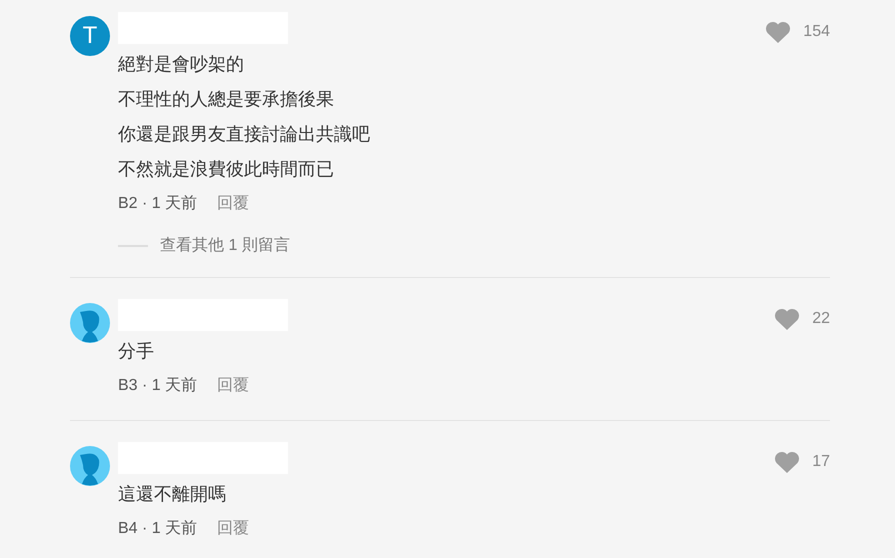 The image size is (895, 558). I want to click on floor-time: B2 · 1 天前, so click(158, 204).